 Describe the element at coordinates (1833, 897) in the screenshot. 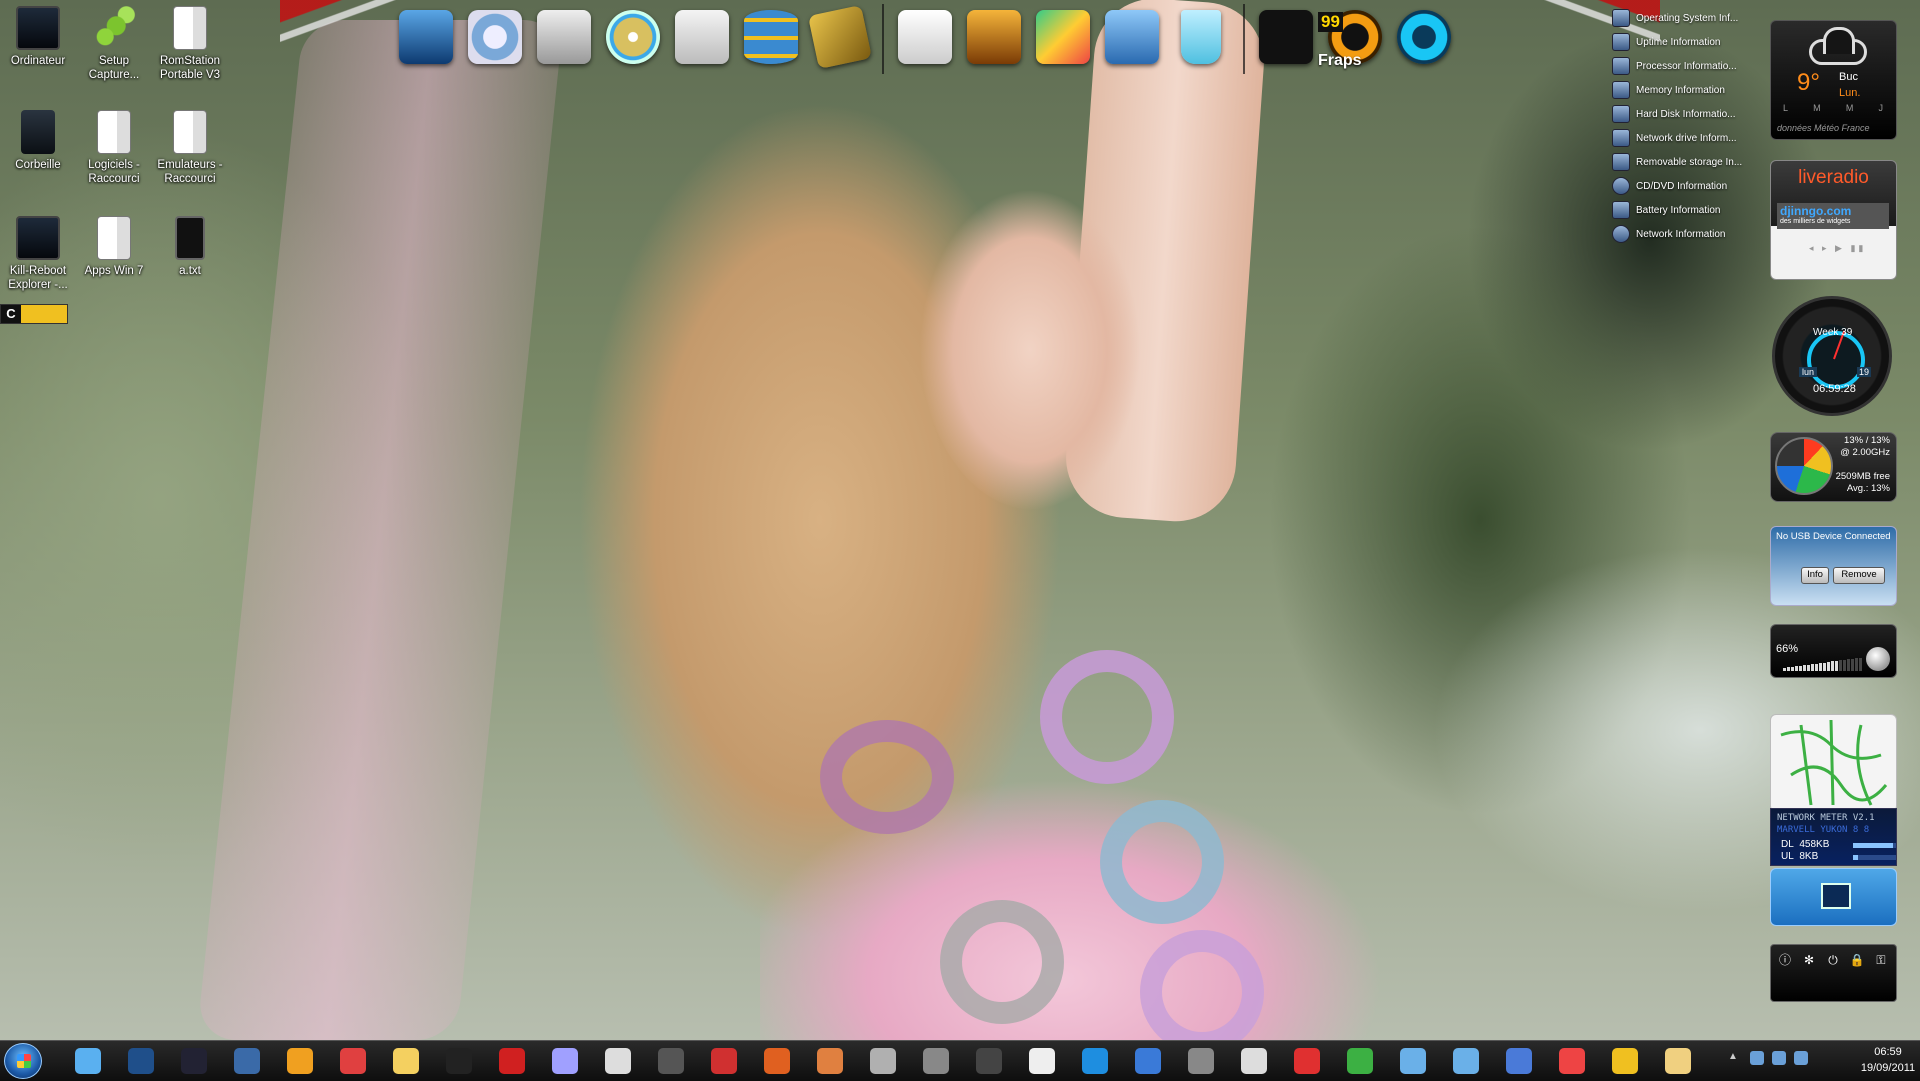

I see `network-monitor-image` at that location.